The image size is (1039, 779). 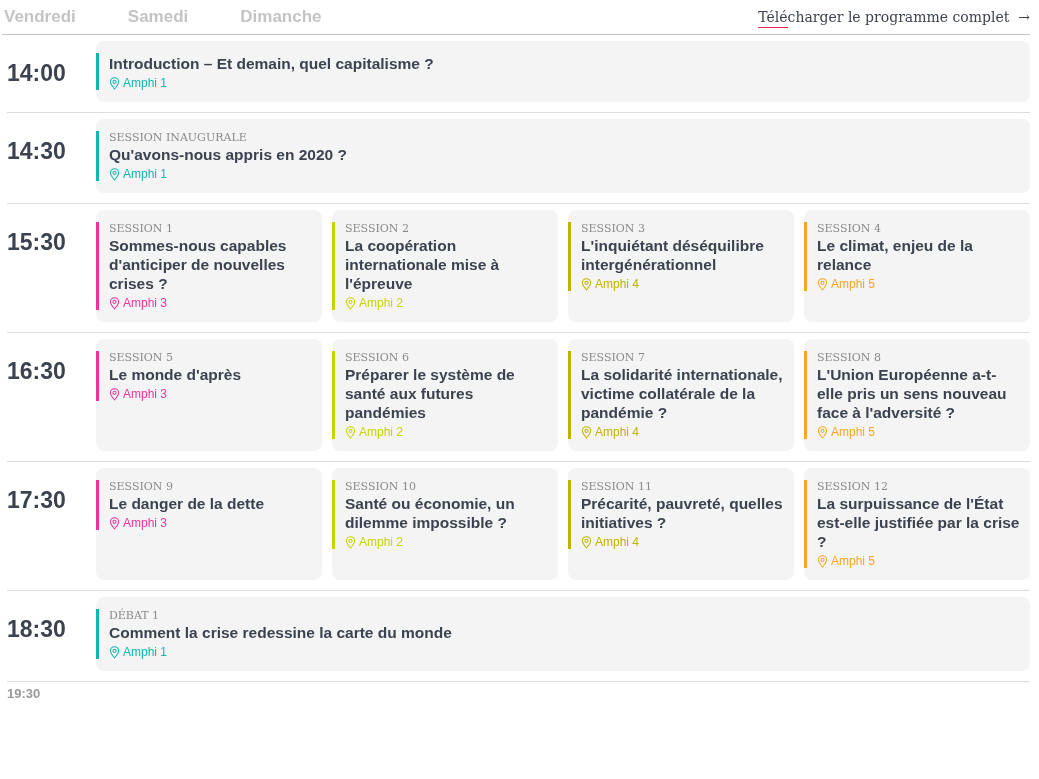 I want to click on time-label: 14:00, so click(x=37, y=73).